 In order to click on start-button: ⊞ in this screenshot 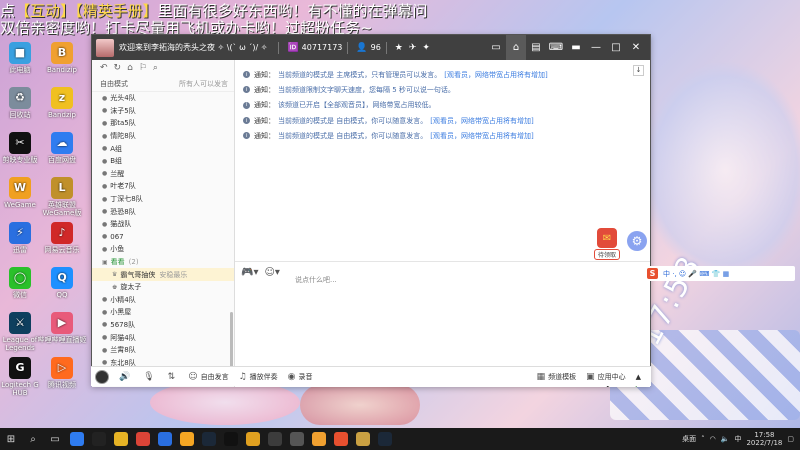, I will do `click(11, 439)`.